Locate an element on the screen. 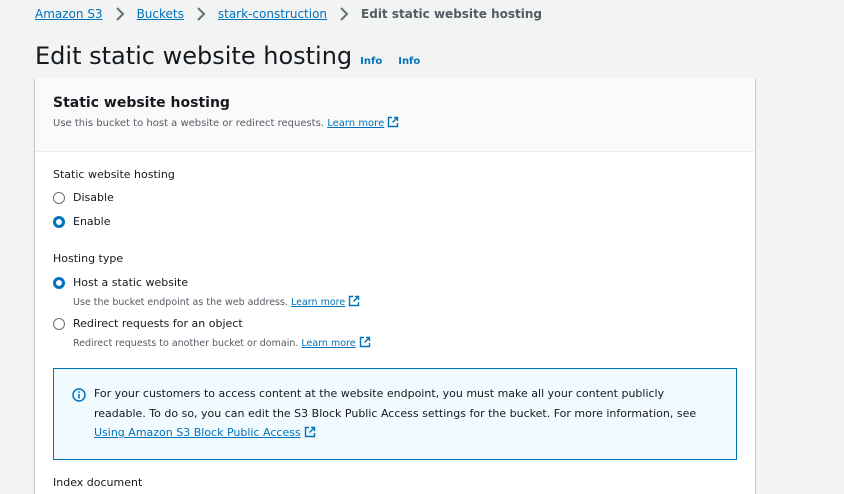 The width and height of the screenshot is (844, 494). radio-label: Redirect requests for an object is located at coordinates (158, 323).